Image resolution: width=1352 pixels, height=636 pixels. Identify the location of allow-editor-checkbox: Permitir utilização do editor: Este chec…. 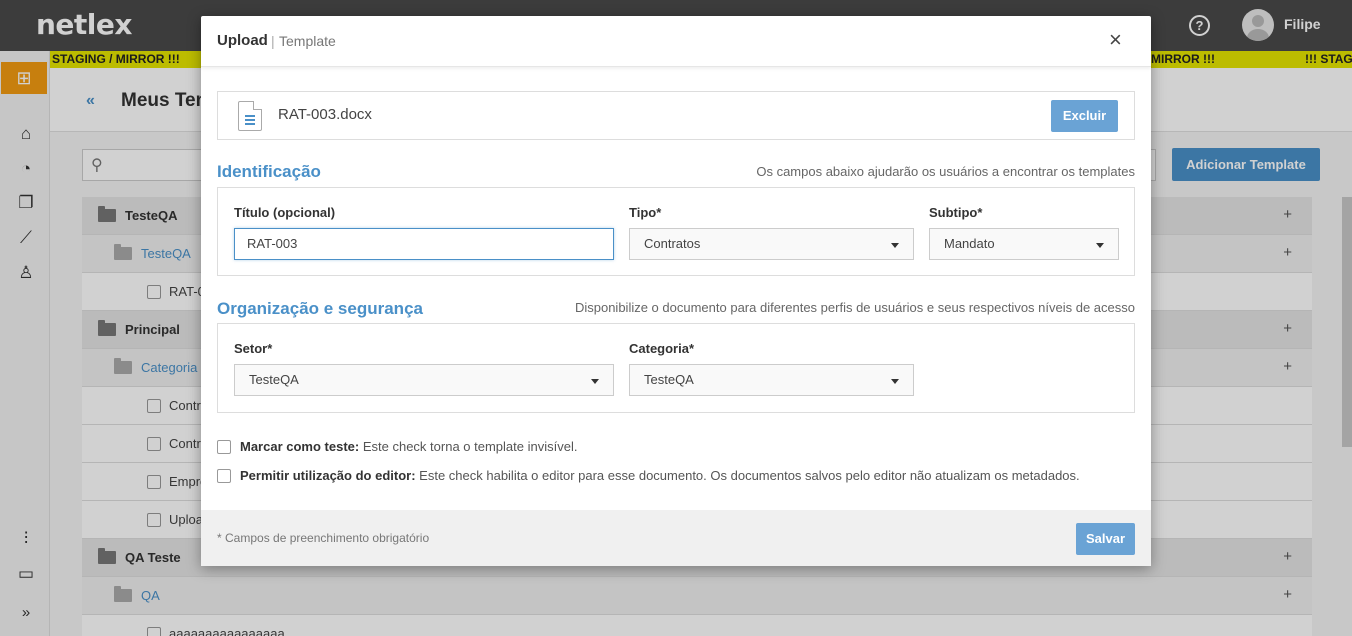
(648, 475).